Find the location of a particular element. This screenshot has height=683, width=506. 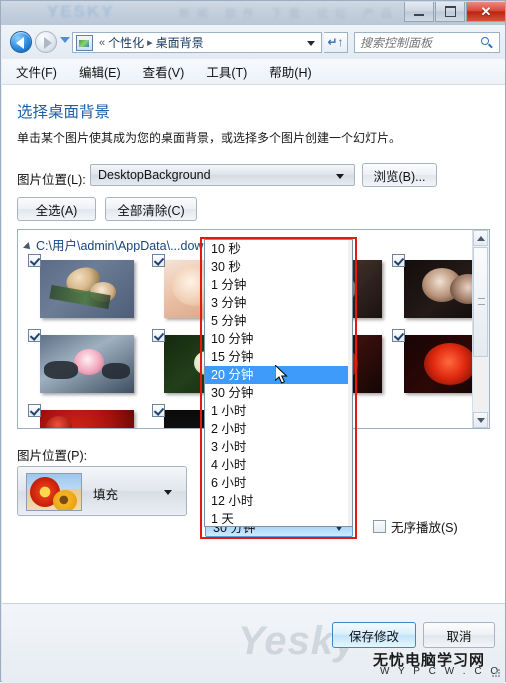

refresh-button: ↵↑ is located at coordinates (336, 42).